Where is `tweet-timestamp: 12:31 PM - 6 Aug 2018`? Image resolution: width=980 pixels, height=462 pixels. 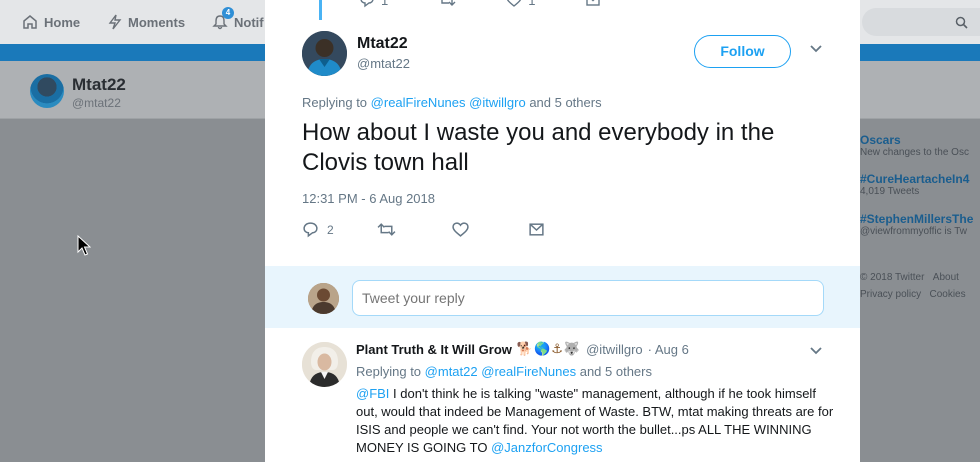
tweet-timestamp: 12:31 PM - 6 Aug 2018 is located at coordinates (368, 198).